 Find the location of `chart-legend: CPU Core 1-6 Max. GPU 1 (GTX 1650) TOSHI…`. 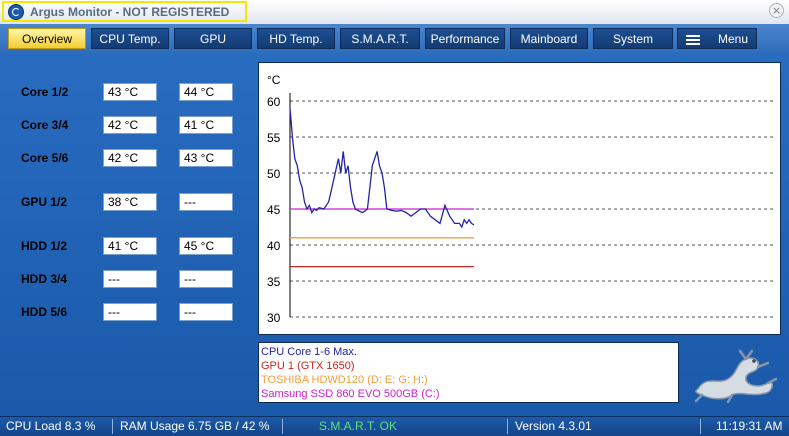

chart-legend: CPU Core 1-6 Max. GPU 1 (GTX 1650) TOSHI… is located at coordinates (468, 372).